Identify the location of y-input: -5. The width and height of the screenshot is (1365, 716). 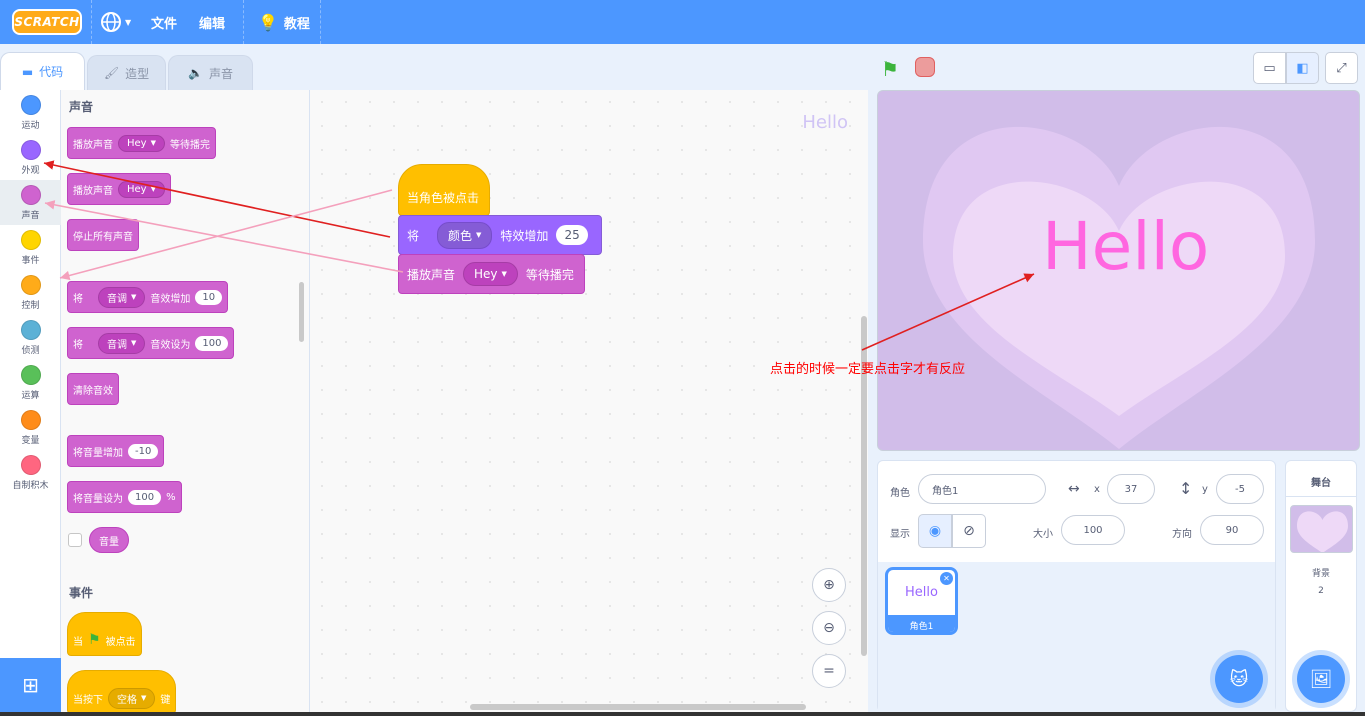
(1240, 489).